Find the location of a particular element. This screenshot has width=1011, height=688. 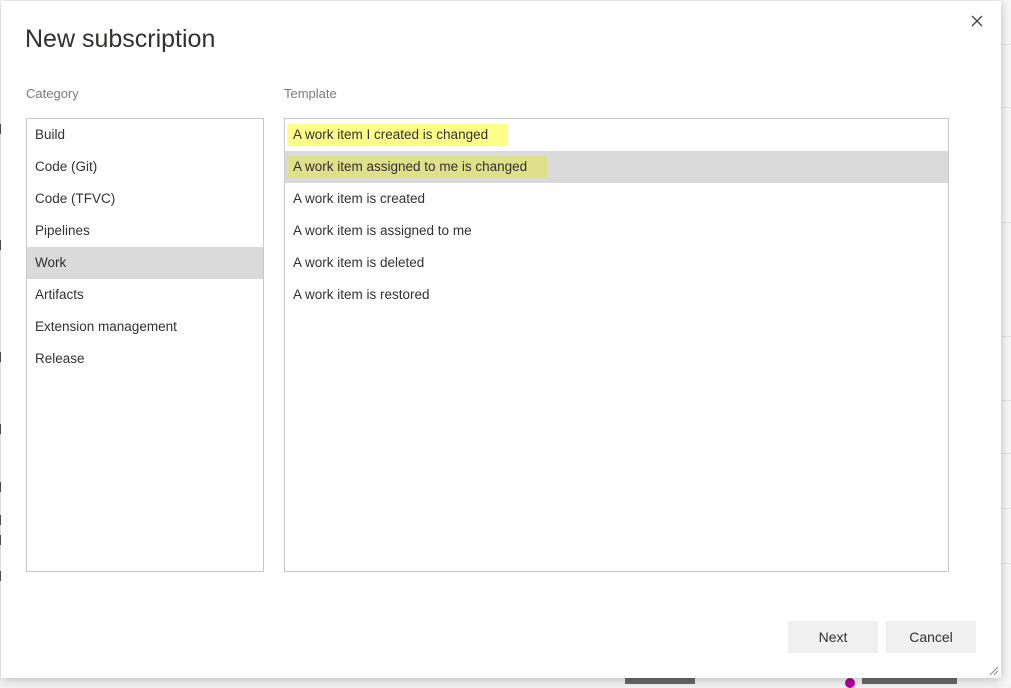

close-icon is located at coordinates (977, 21).